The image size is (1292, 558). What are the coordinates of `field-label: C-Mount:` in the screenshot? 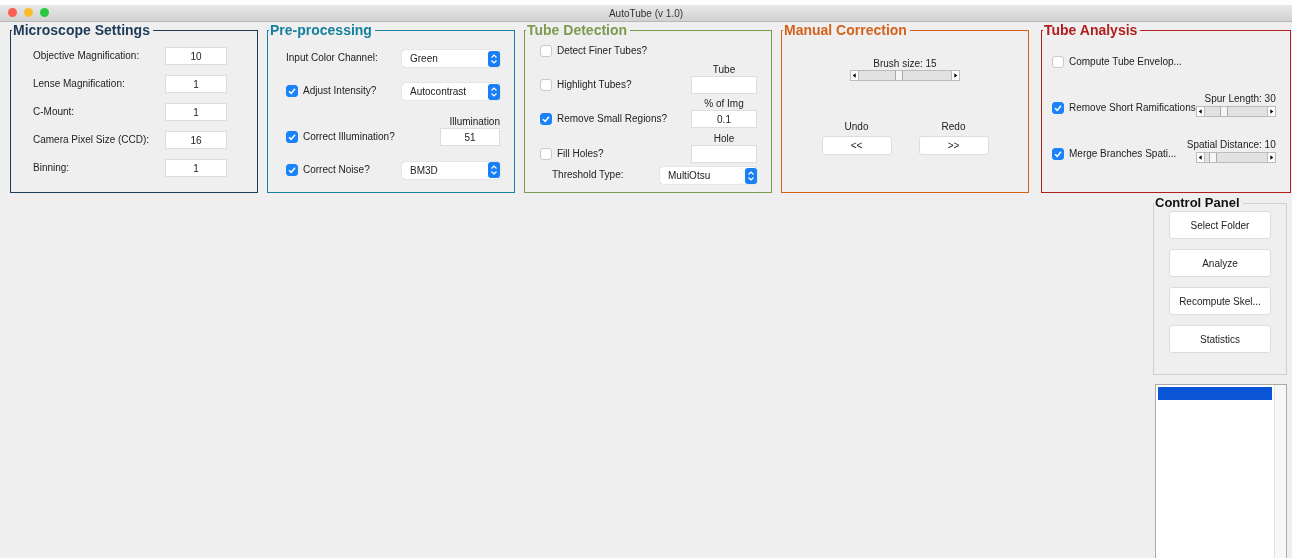 It's located at (54, 112).